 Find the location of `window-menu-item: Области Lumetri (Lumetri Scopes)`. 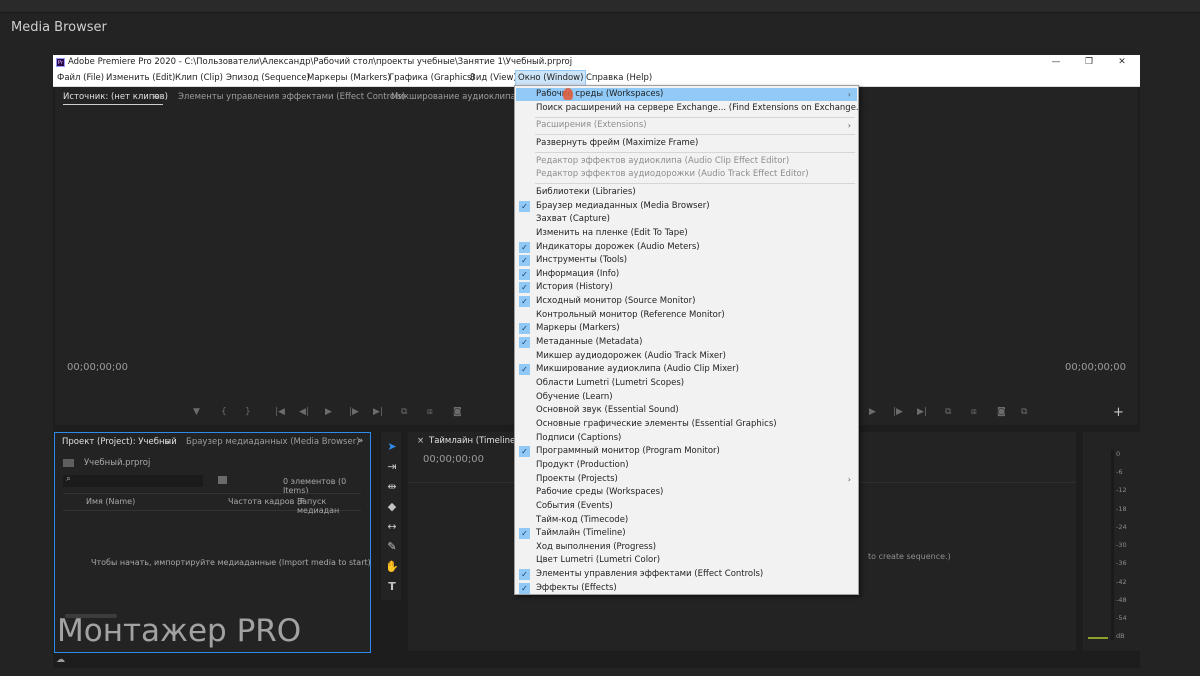

window-menu-item: Области Lumetri (Lumetri Scopes) is located at coordinates (686, 383).